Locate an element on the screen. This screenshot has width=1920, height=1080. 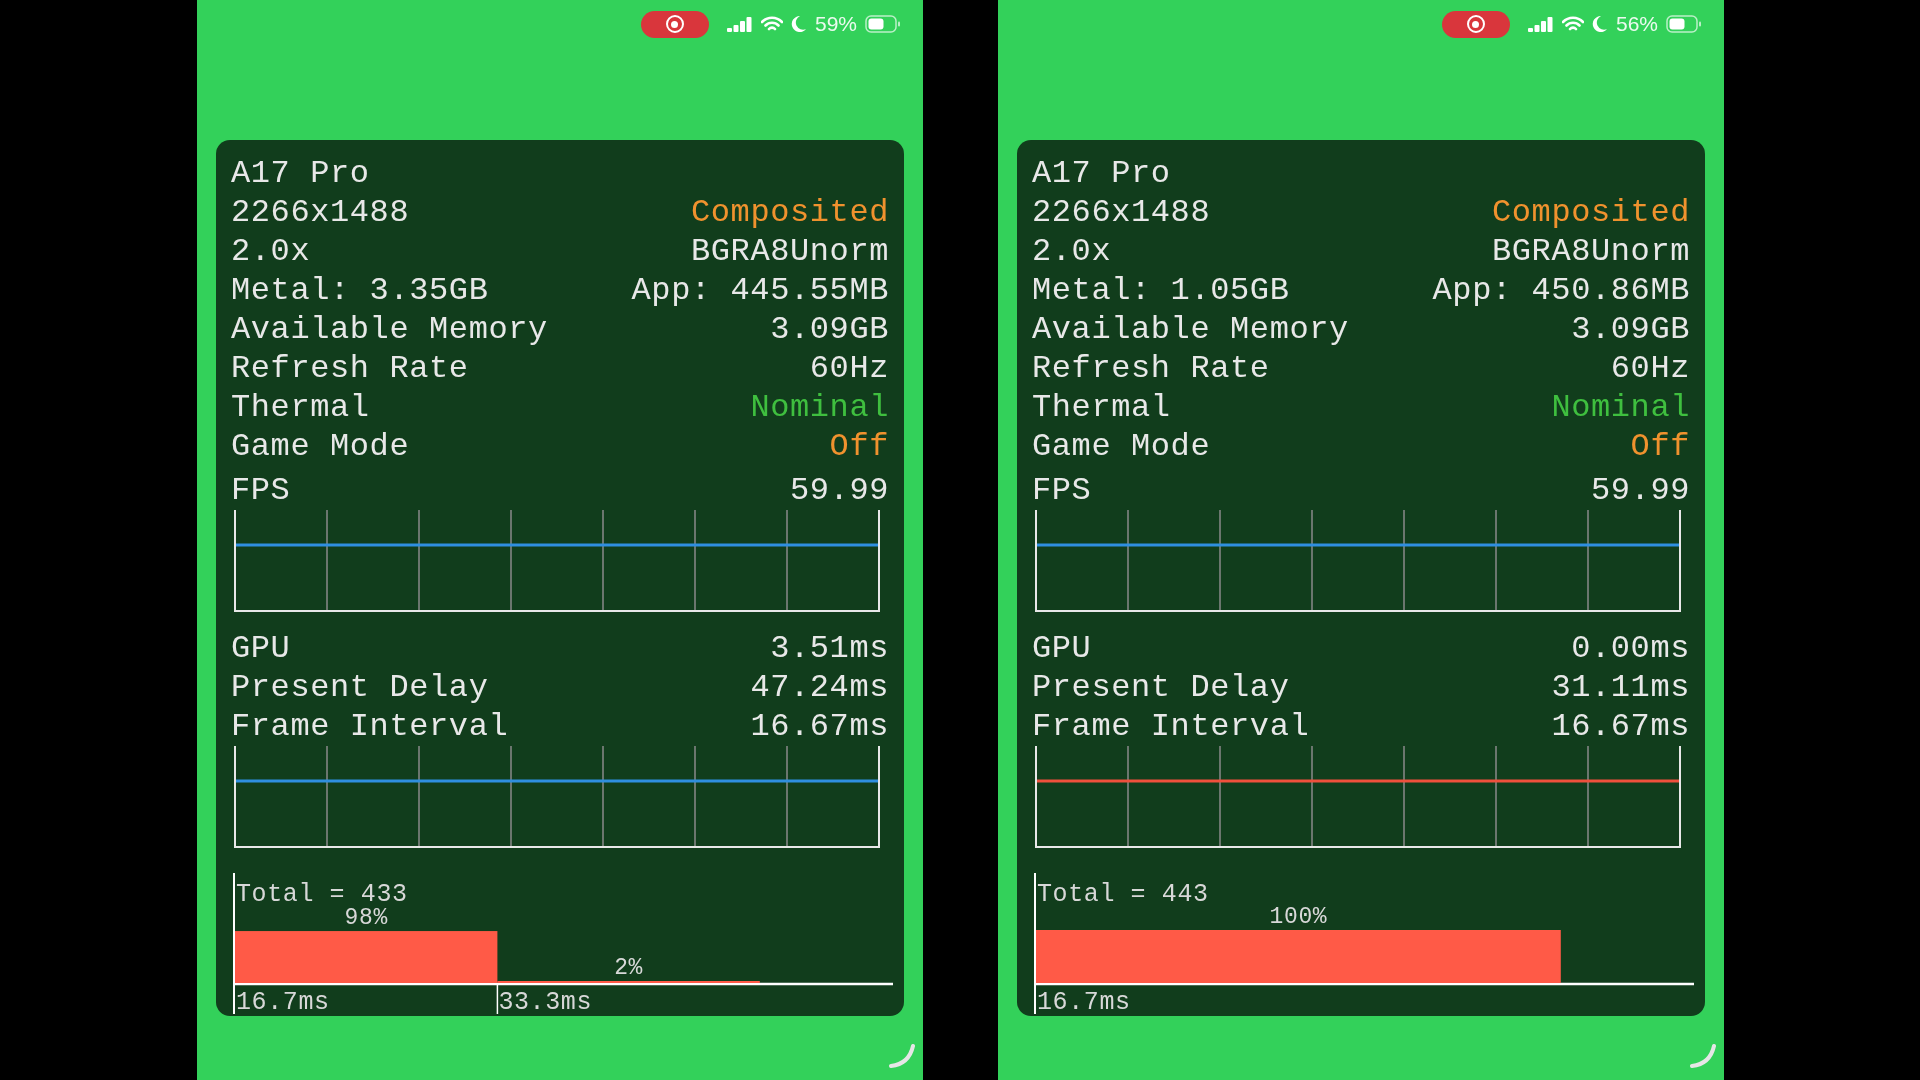
metric-value: 3.51ms is located at coordinates (829, 648).